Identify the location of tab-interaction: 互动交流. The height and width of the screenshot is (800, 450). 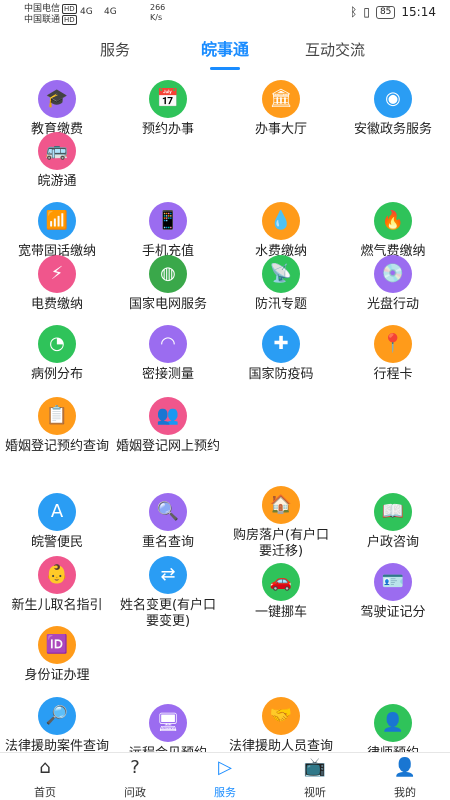
(335, 53).